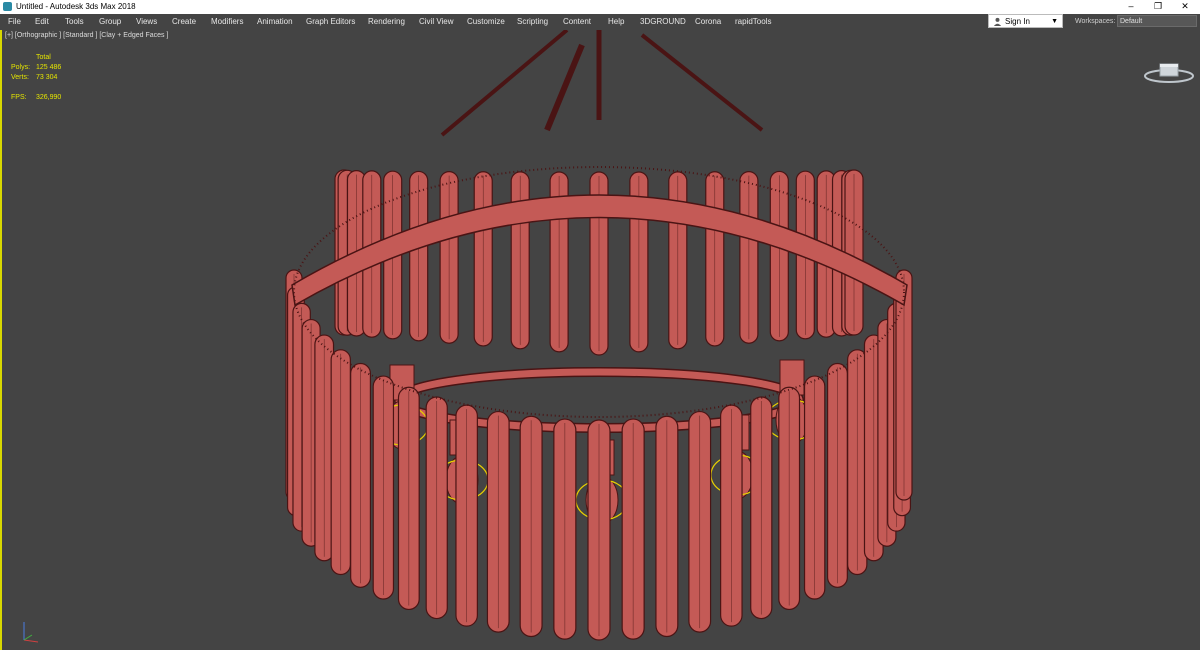 The image size is (1200, 650). I want to click on chevron-down-icon: ▼, so click(1054, 21).